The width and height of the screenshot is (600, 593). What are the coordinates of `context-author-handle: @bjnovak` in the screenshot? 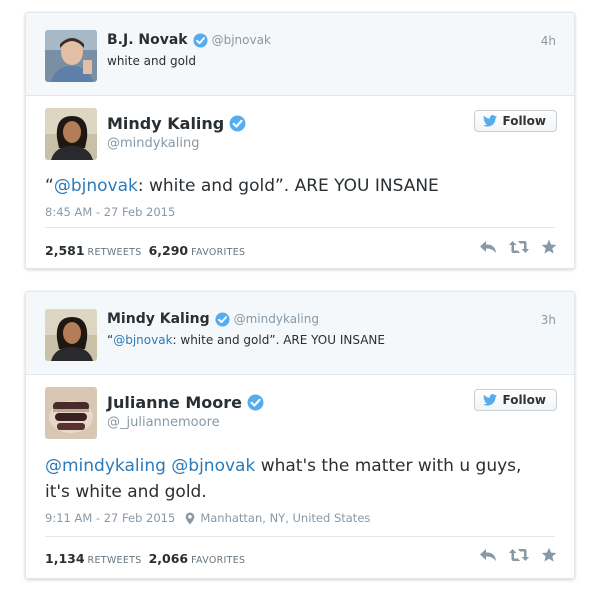 It's located at (241, 40).